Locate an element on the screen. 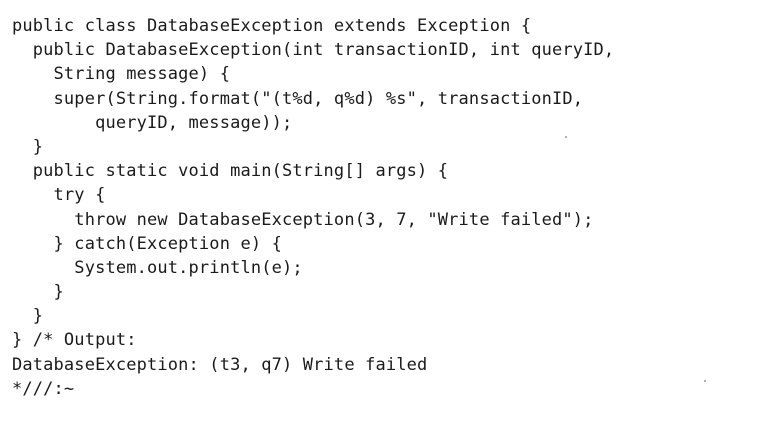  code-line: queryID, message)); is located at coordinates (152, 122).